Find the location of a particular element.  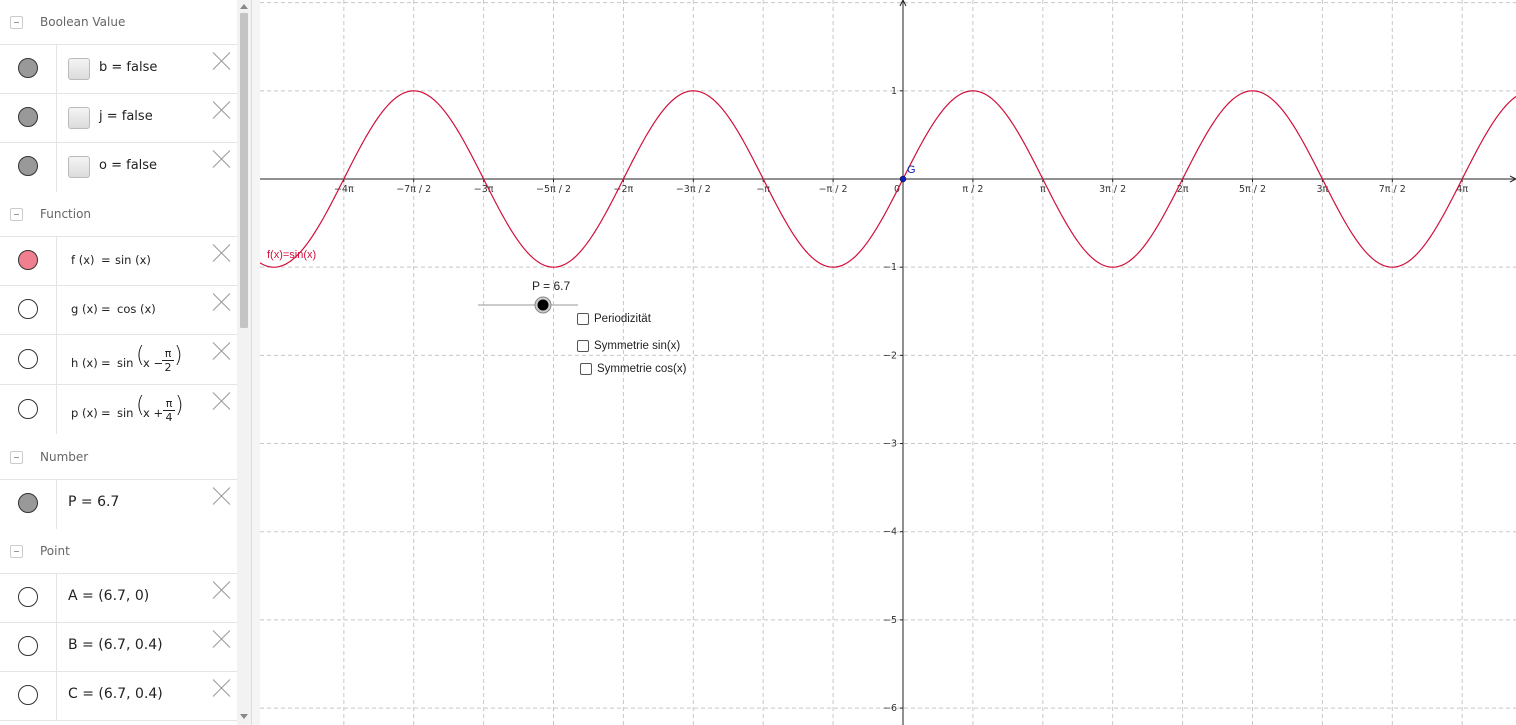

point-g is located at coordinates (903, 179).